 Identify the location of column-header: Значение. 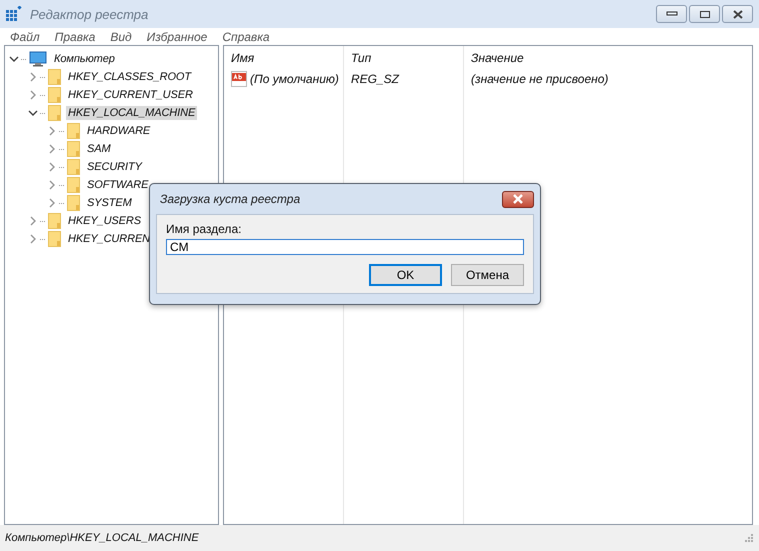
(494, 58).